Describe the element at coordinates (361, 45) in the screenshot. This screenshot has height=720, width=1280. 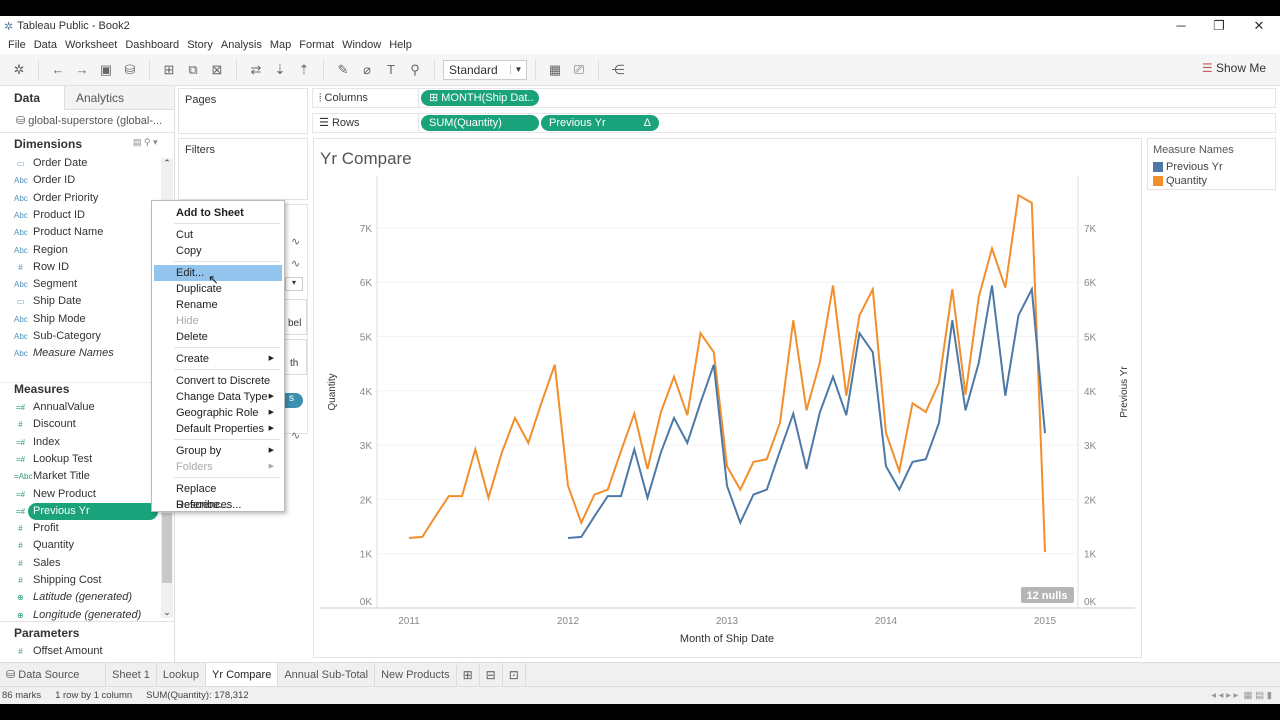
I see `menu-window: Window` at that location.